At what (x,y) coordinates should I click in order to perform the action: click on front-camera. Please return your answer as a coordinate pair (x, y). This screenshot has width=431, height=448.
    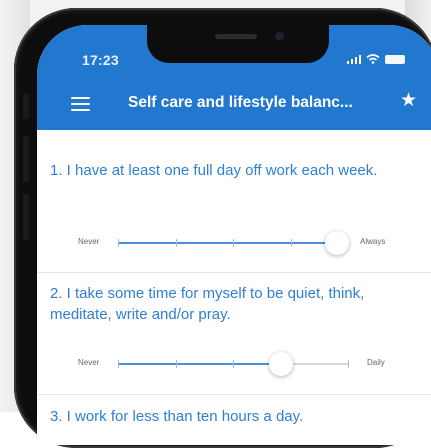
    Looking at the image, I should click on (279, 36).